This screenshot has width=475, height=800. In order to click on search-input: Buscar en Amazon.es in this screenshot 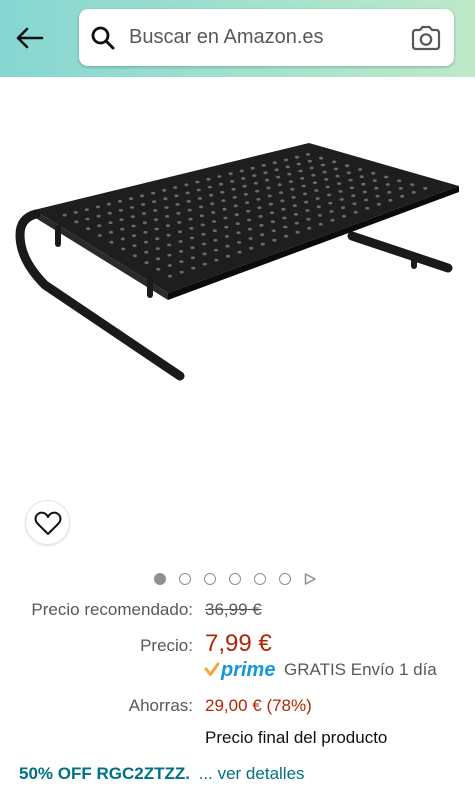, I will do `click(226, 37)`.